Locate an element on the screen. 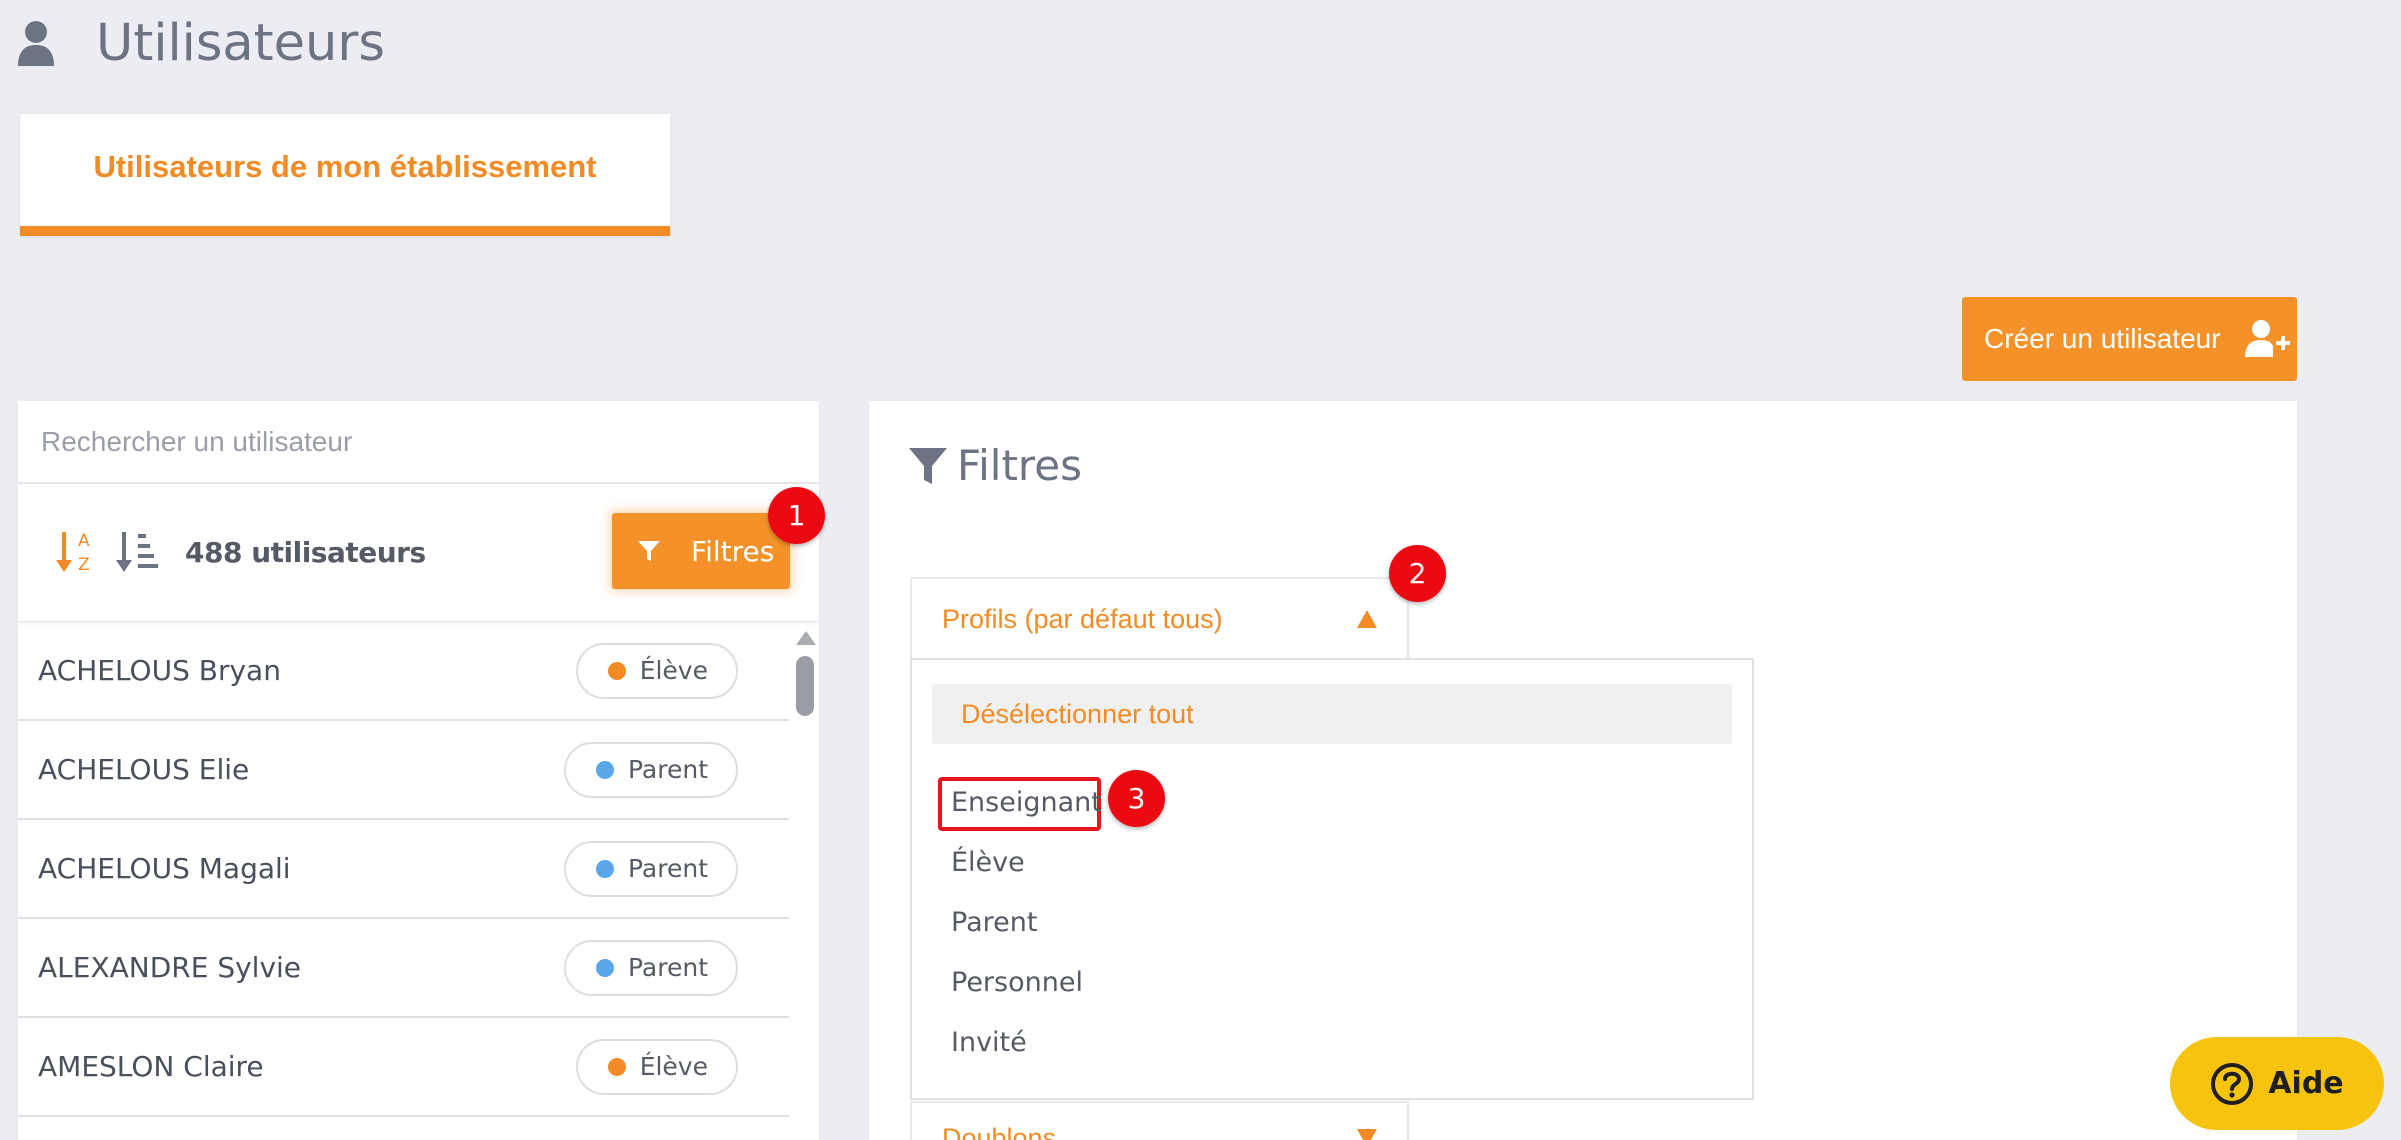  option-eleve: Élève is located at coordinates (988, 862).